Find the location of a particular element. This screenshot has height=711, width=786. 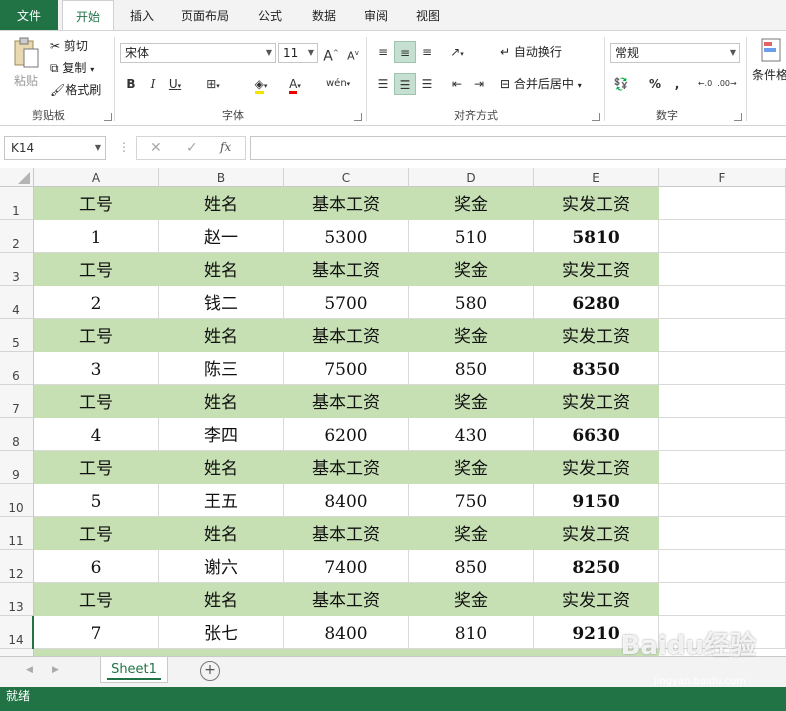

column-header-e: E is located at coordinates (596, 177).